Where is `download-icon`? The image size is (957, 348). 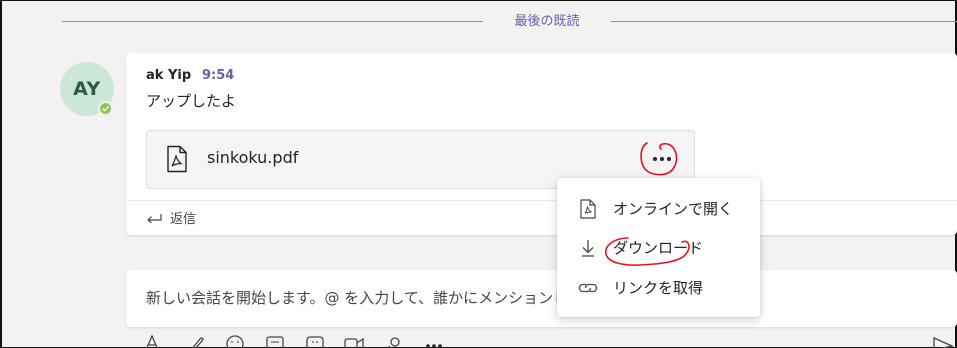
download-icon is located at coordinates (588, 248).